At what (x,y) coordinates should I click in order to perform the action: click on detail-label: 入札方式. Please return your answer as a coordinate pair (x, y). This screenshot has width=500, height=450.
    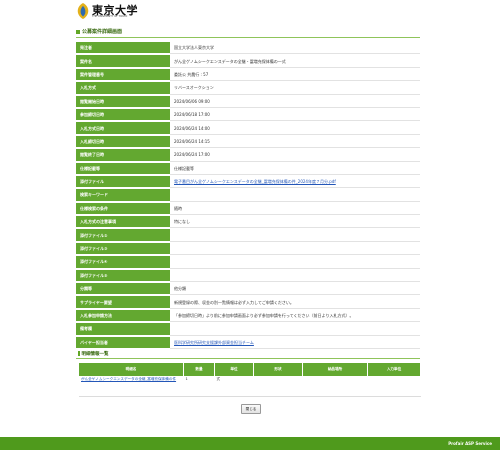
    Looking at the image, I should click on (123, 88).